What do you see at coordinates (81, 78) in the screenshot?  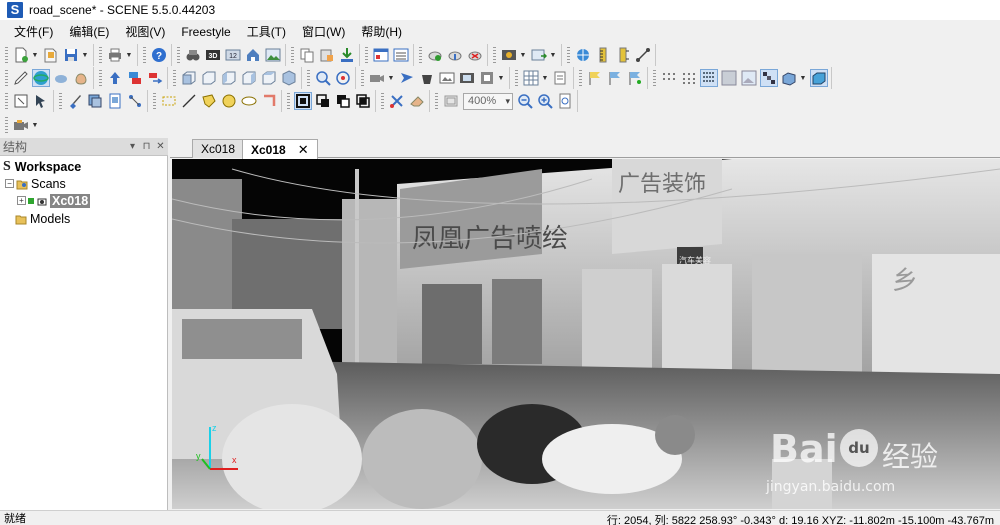 I see `hand-tool-button` at bounding box center [81, 78].